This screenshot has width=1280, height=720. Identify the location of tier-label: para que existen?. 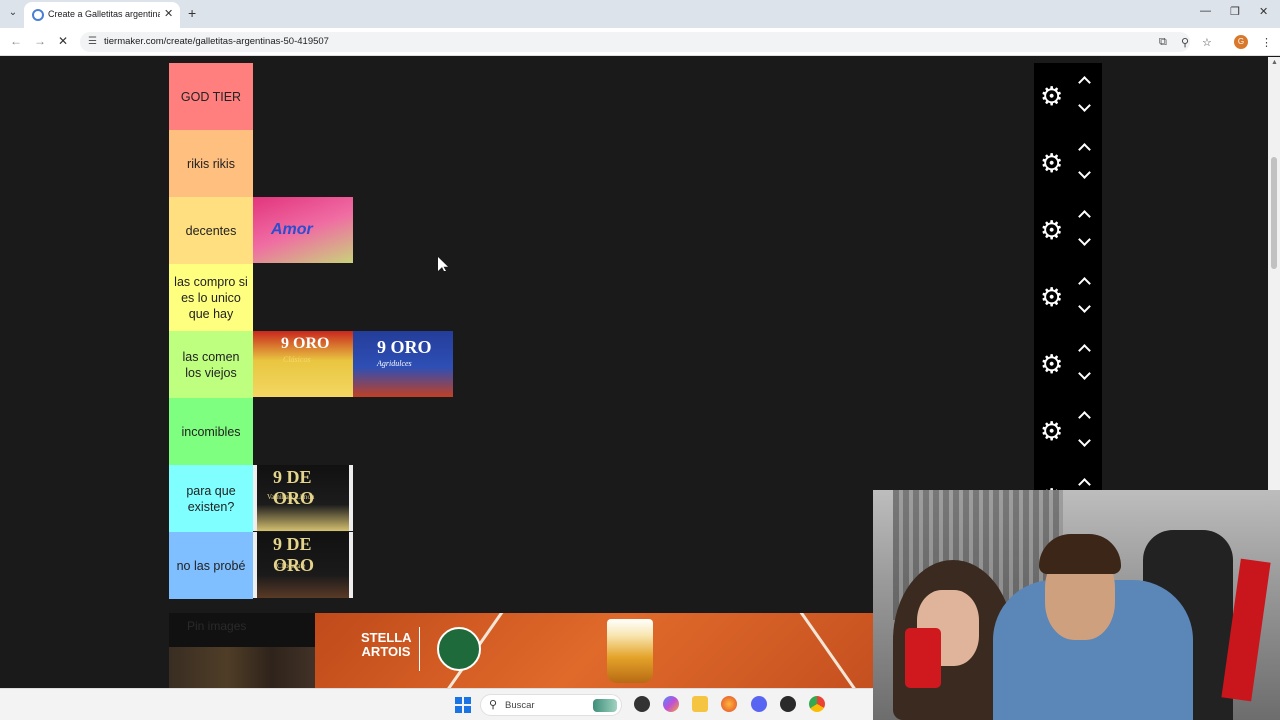
(211, 498).